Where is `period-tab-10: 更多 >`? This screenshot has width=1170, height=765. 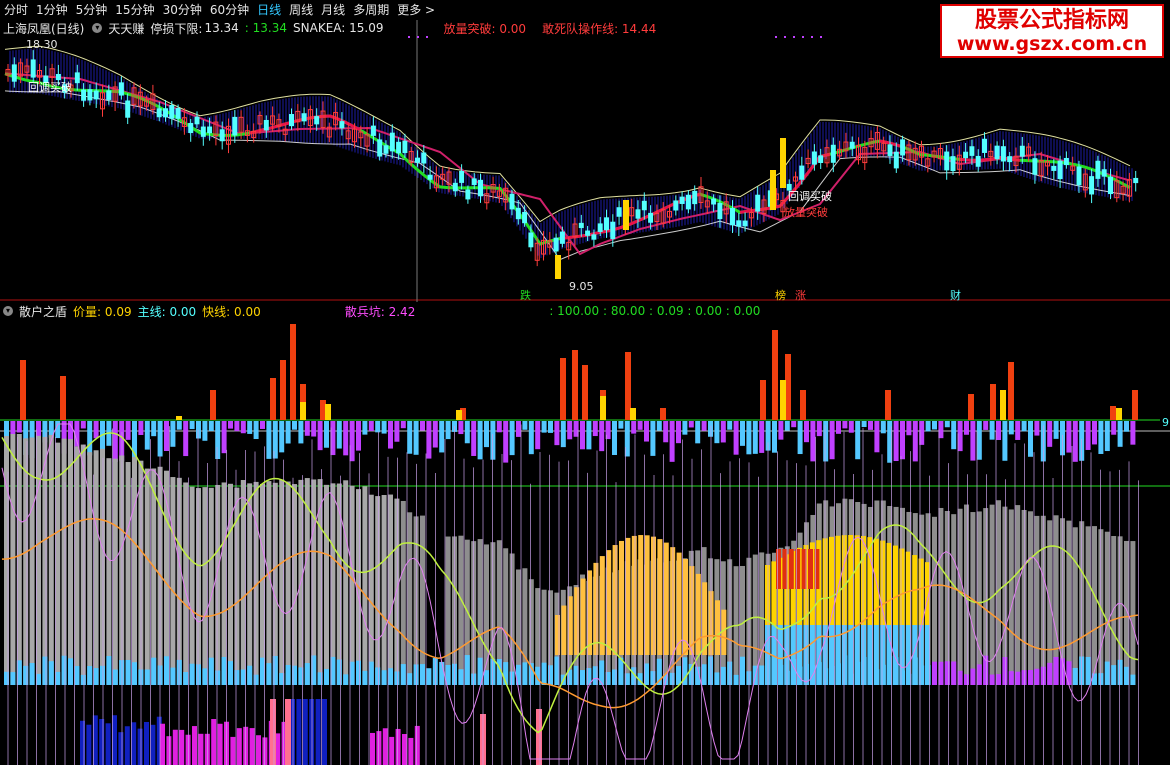 period-tab-10: 更多 > is located at coordinates (416, 9).